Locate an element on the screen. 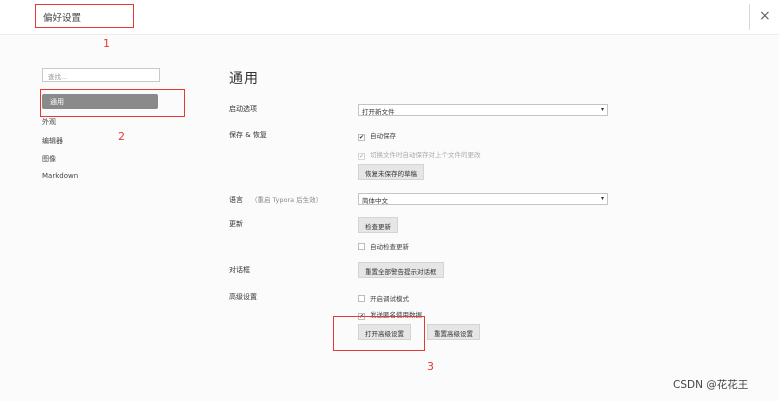 This screenshot has height=401, width=779. close-icon: × is located at coordinates (765, 16).